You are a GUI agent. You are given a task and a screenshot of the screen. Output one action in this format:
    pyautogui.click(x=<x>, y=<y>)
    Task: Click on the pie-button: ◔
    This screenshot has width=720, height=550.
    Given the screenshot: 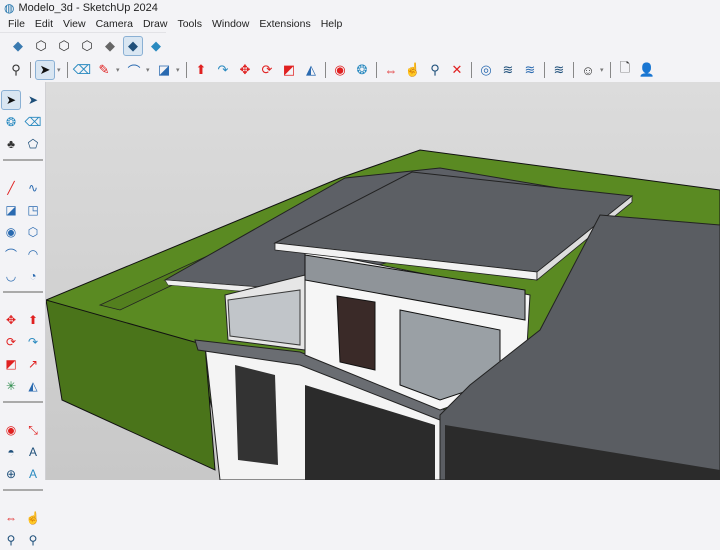 What is the action you would take?
    pyautogui.click(x=33, y=276)
    